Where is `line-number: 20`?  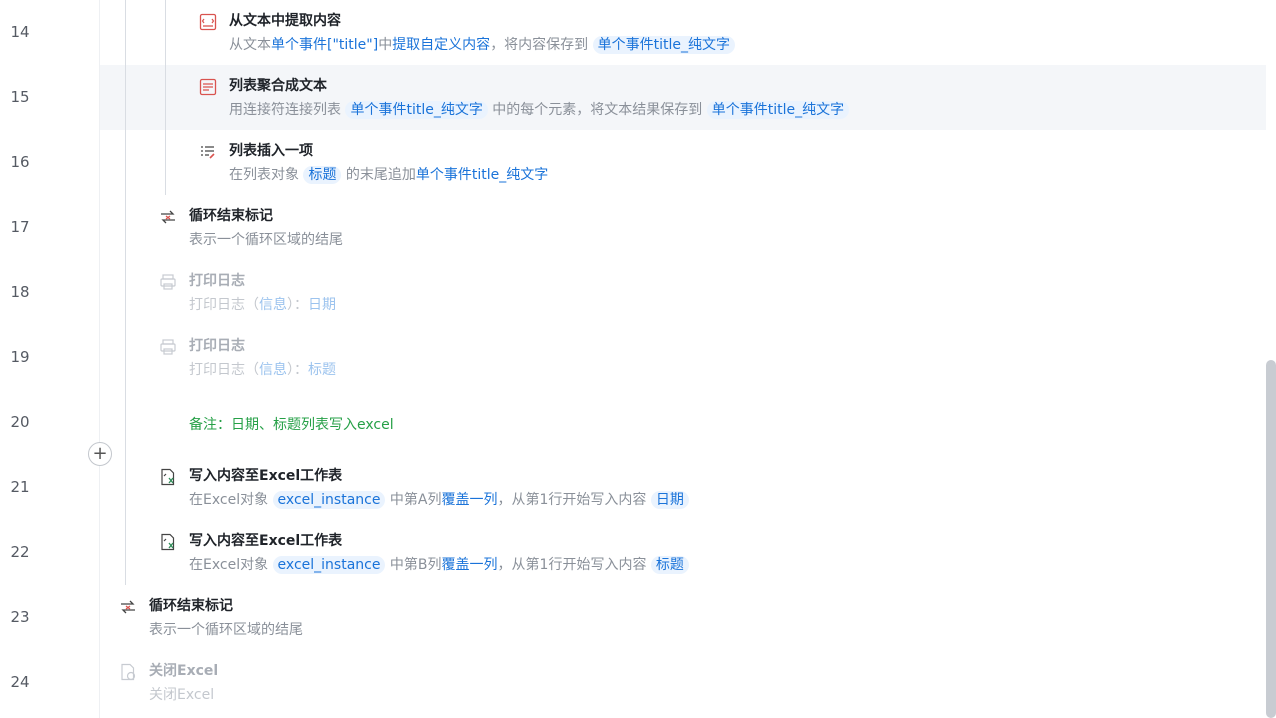 line-number: 20 is located at coordinates (20, 422).